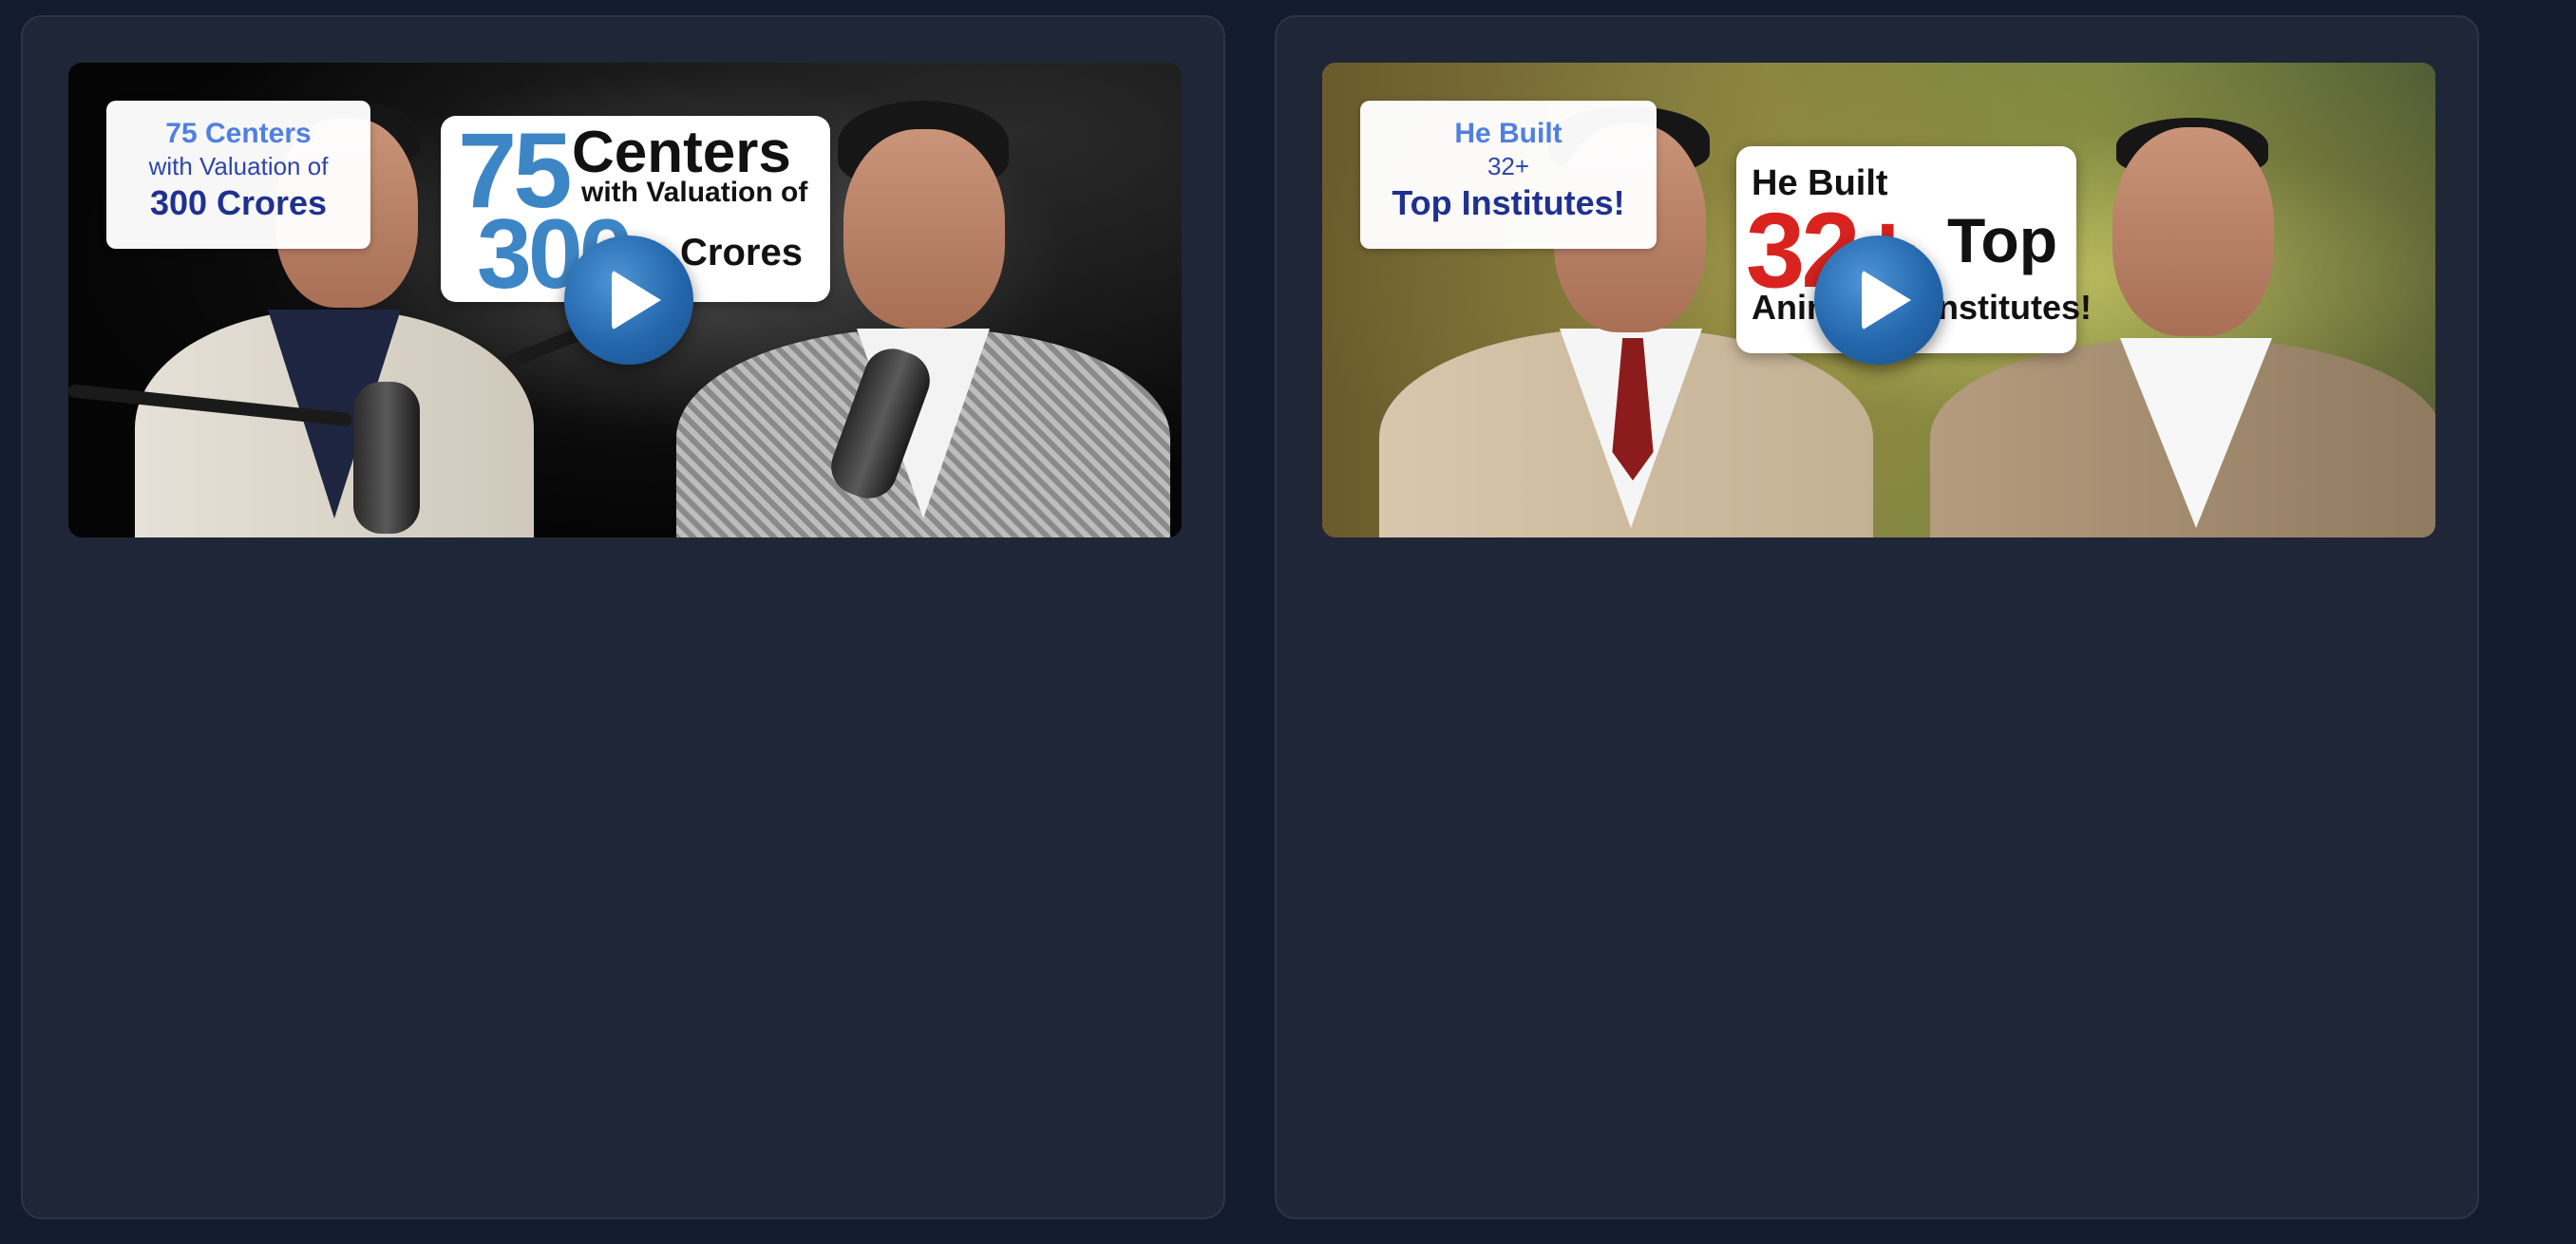 This screenshot has width=2576, height=1244. What do you see at coordinates (238, 165) in the screenshot?
I see `label-line-2: with Valuation of` at bounding box center [238, 165].